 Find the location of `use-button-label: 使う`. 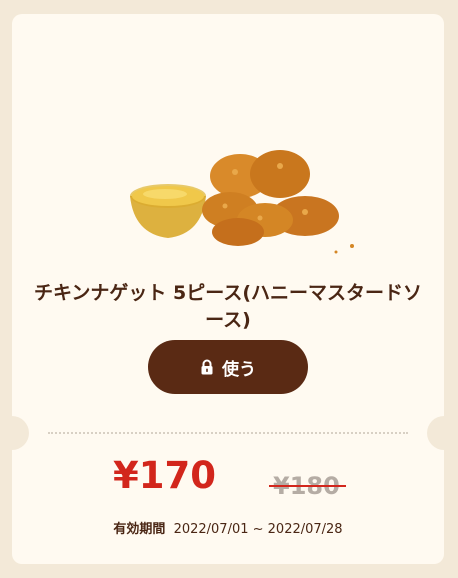

use-button-label: 使う is located at coordinates (239, 369).